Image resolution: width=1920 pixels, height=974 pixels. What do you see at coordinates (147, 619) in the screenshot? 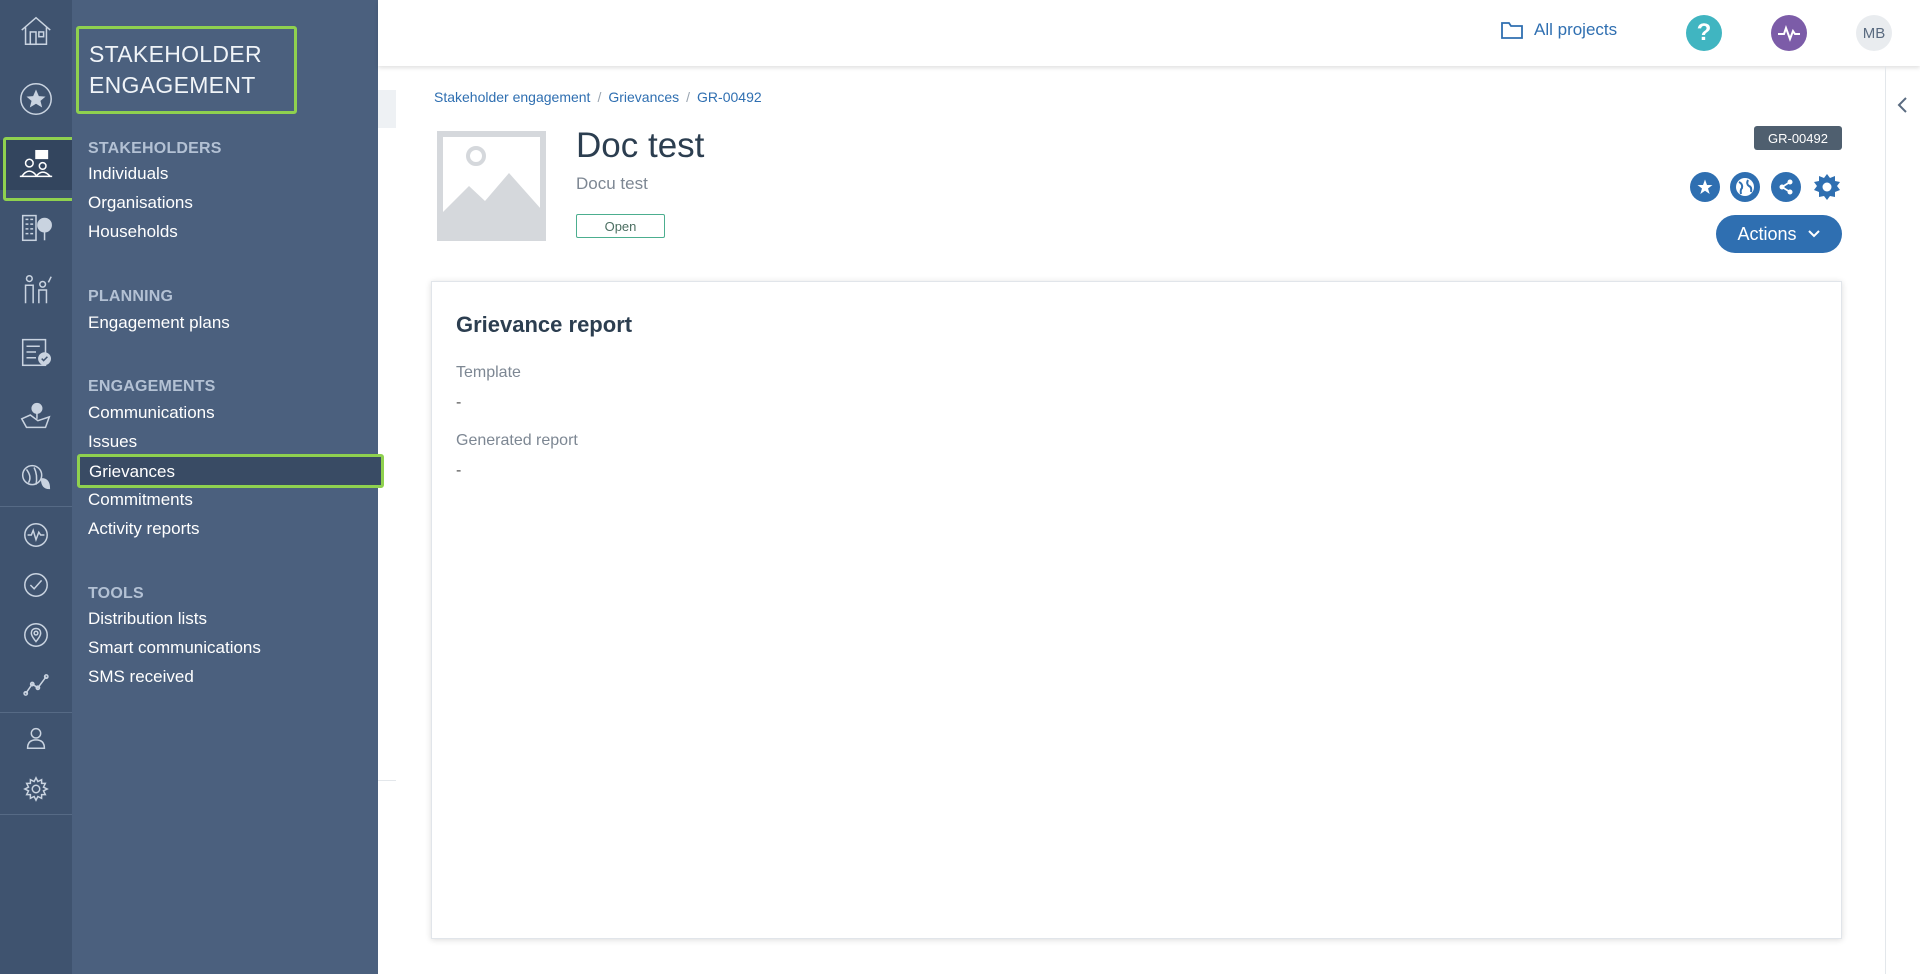
I see `menu-item-distribution-lists: Distribution lists` at bounding box center [147, 619].